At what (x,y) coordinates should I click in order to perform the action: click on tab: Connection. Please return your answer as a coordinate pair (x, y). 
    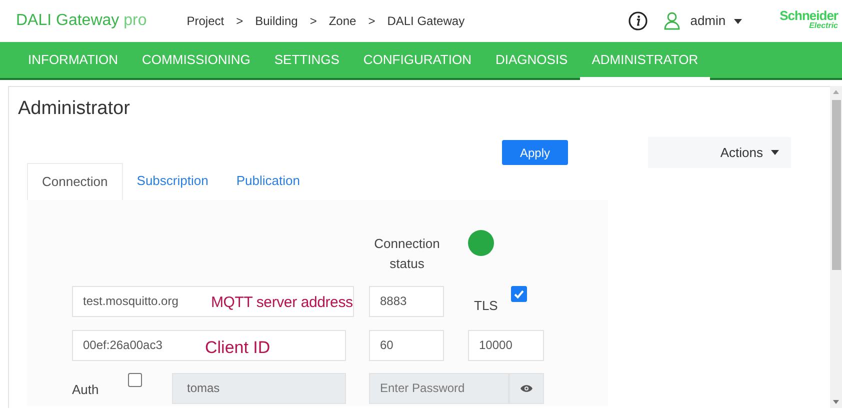
    Looking at the image, I should click on (75, 181).